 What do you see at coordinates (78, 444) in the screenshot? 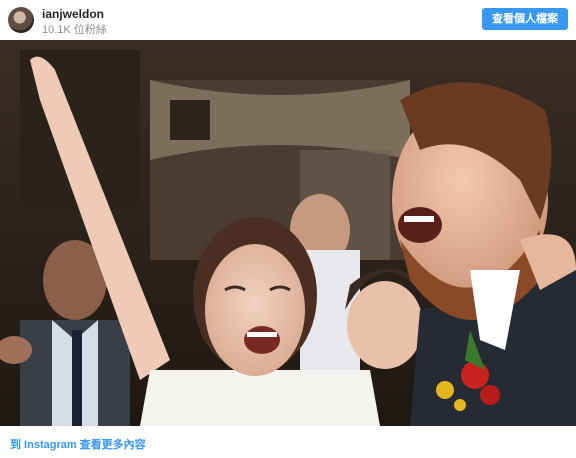
I see `view-more-link: 到 Instagram 查看更多內容` at bounding box center [78, 444].